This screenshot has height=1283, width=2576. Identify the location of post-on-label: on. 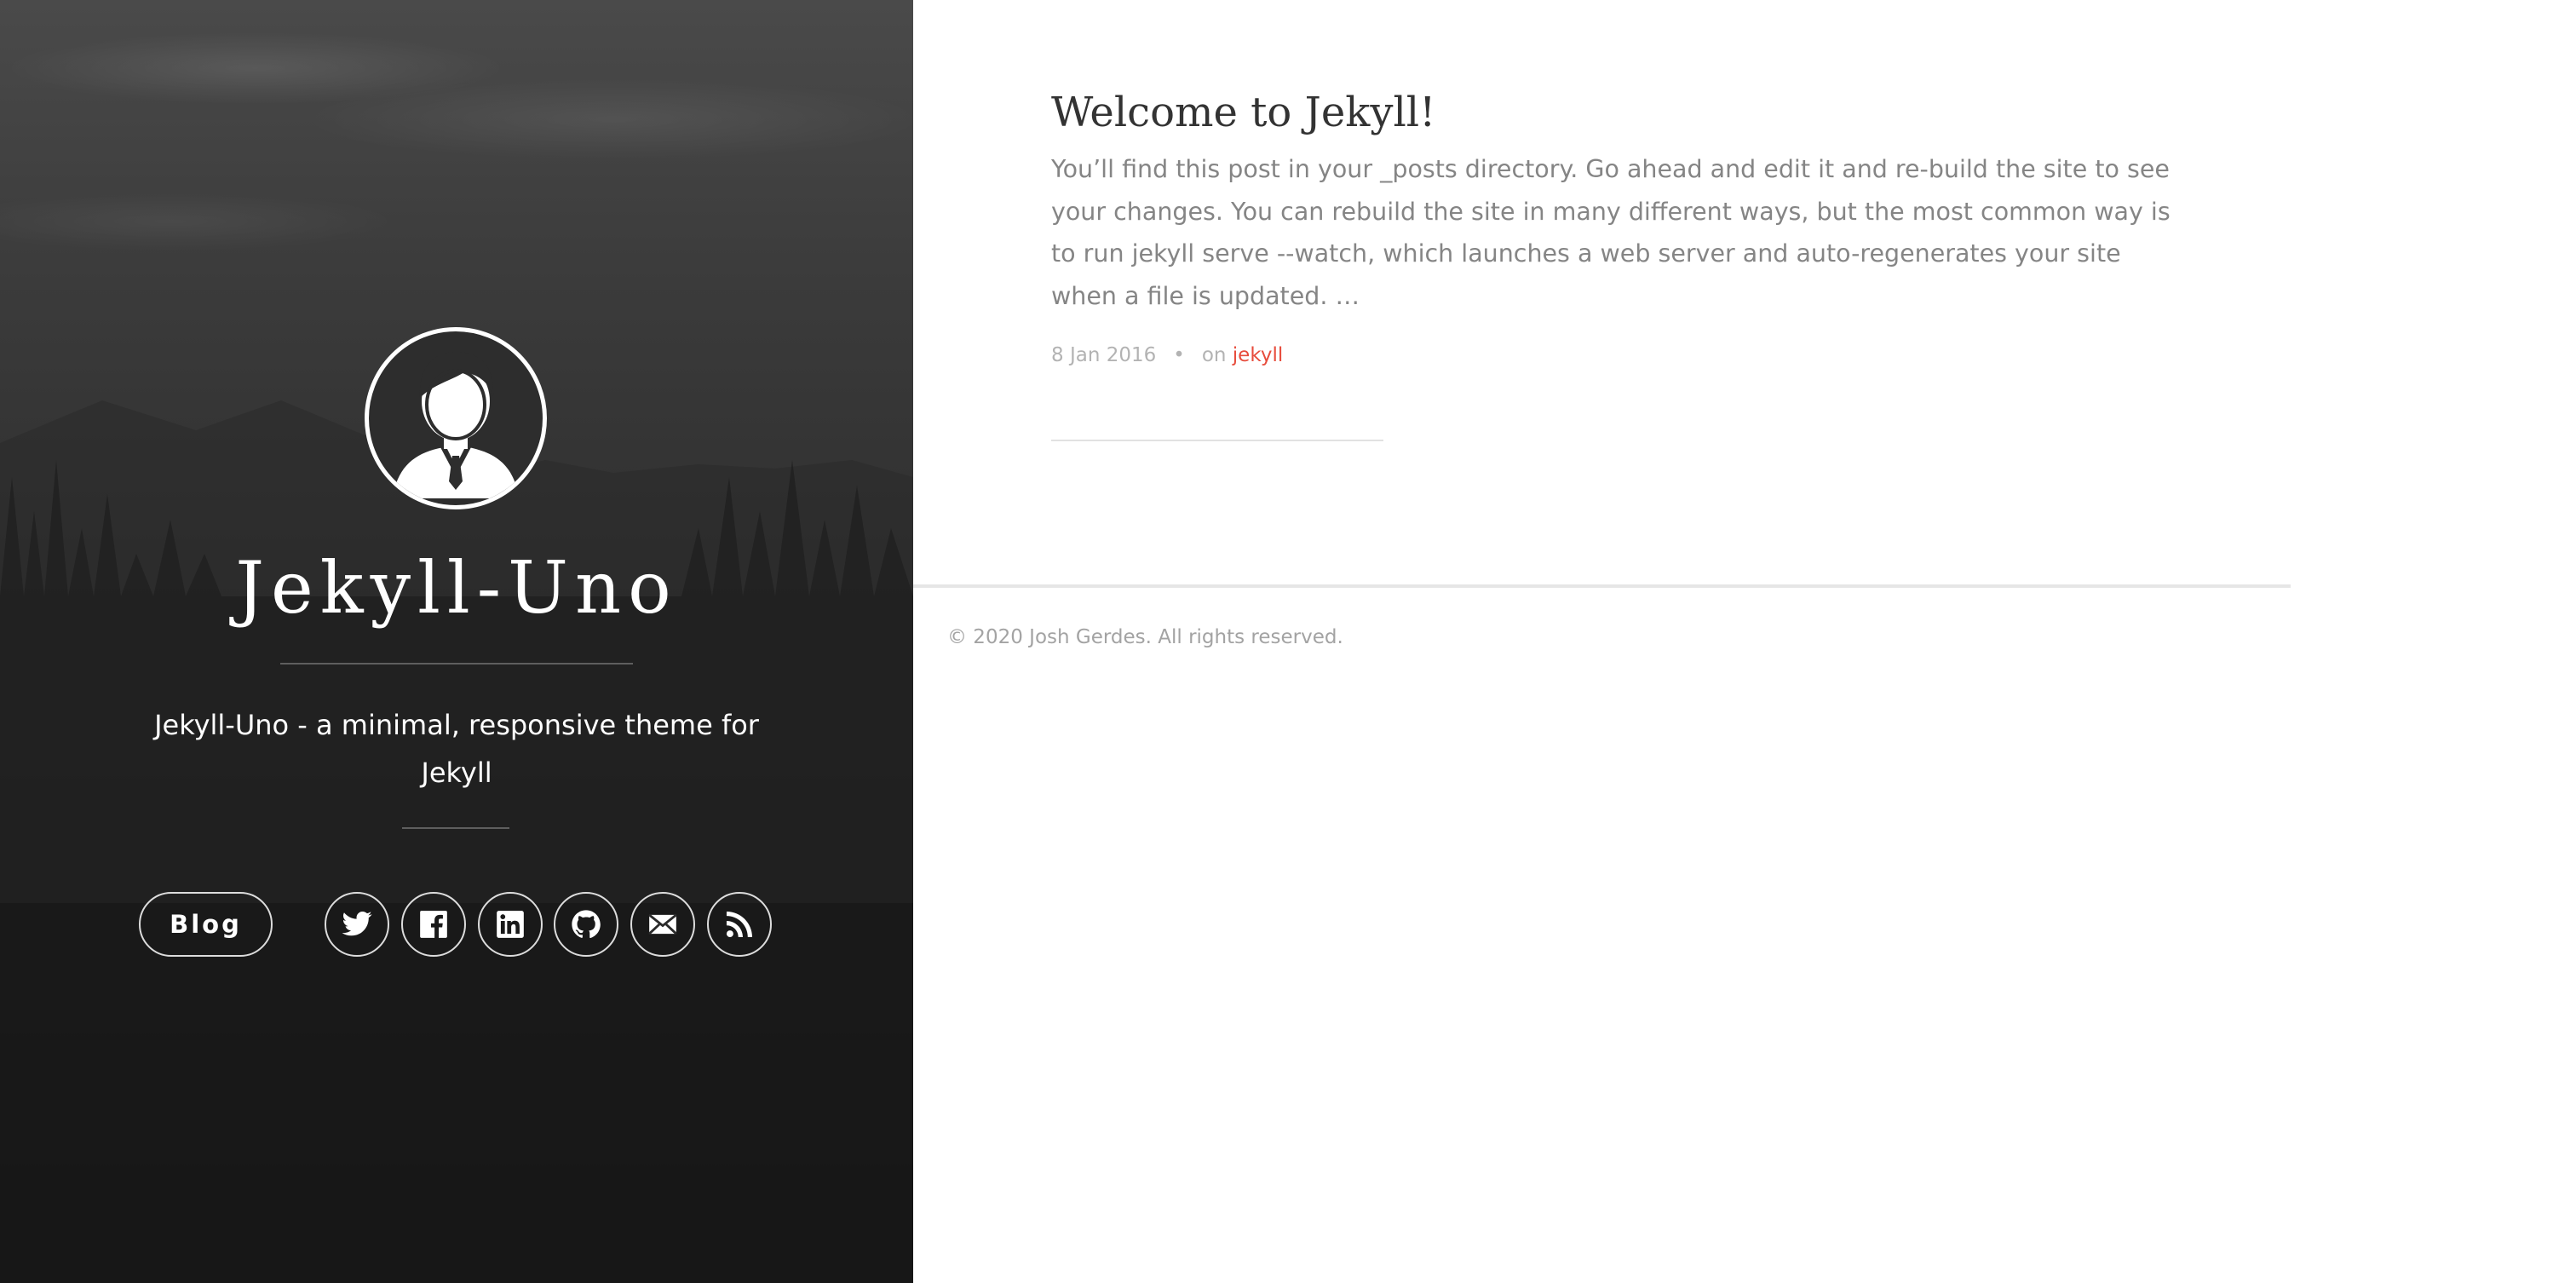
(1214, 355).